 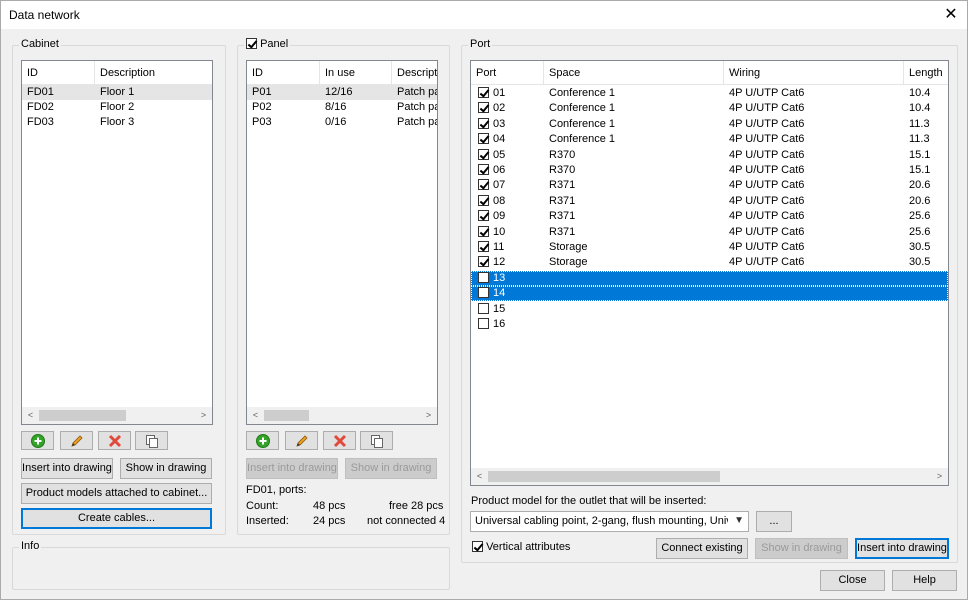 What do you see at coordinates (709, 294) in the screenshot?
I see `table-row: 14` at bounding box center [709, 294].